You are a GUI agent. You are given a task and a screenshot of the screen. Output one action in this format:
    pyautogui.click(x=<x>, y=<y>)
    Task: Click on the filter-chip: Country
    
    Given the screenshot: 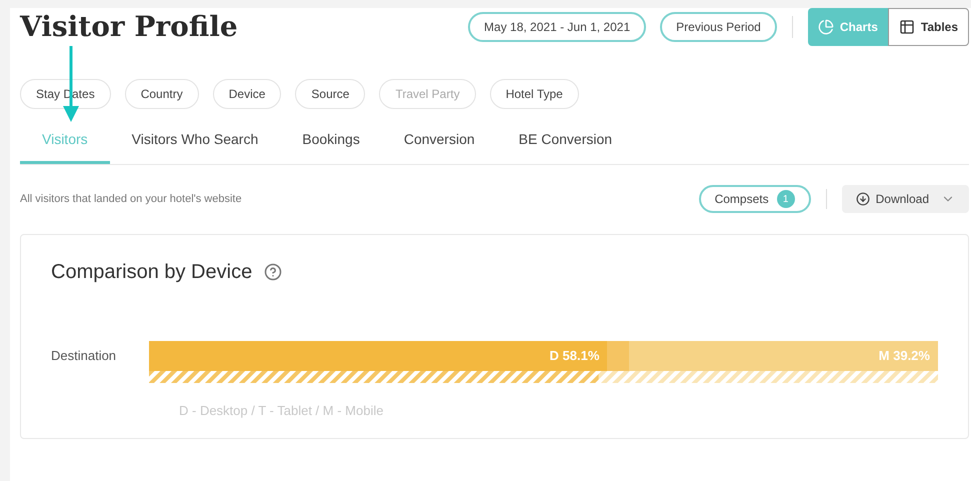 What is the action you would take?
    pyautogui.click(x=161, y=94)
    